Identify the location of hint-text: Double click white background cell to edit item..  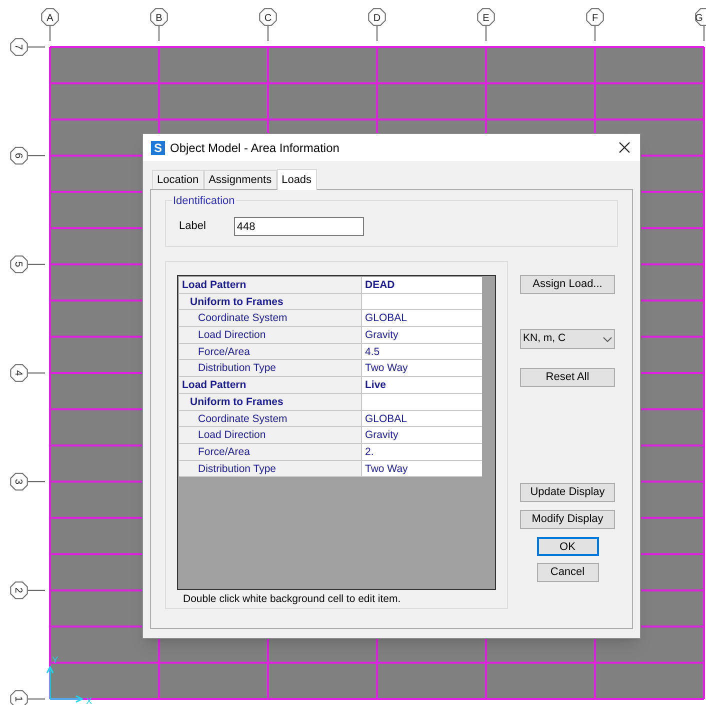
(292, 600).